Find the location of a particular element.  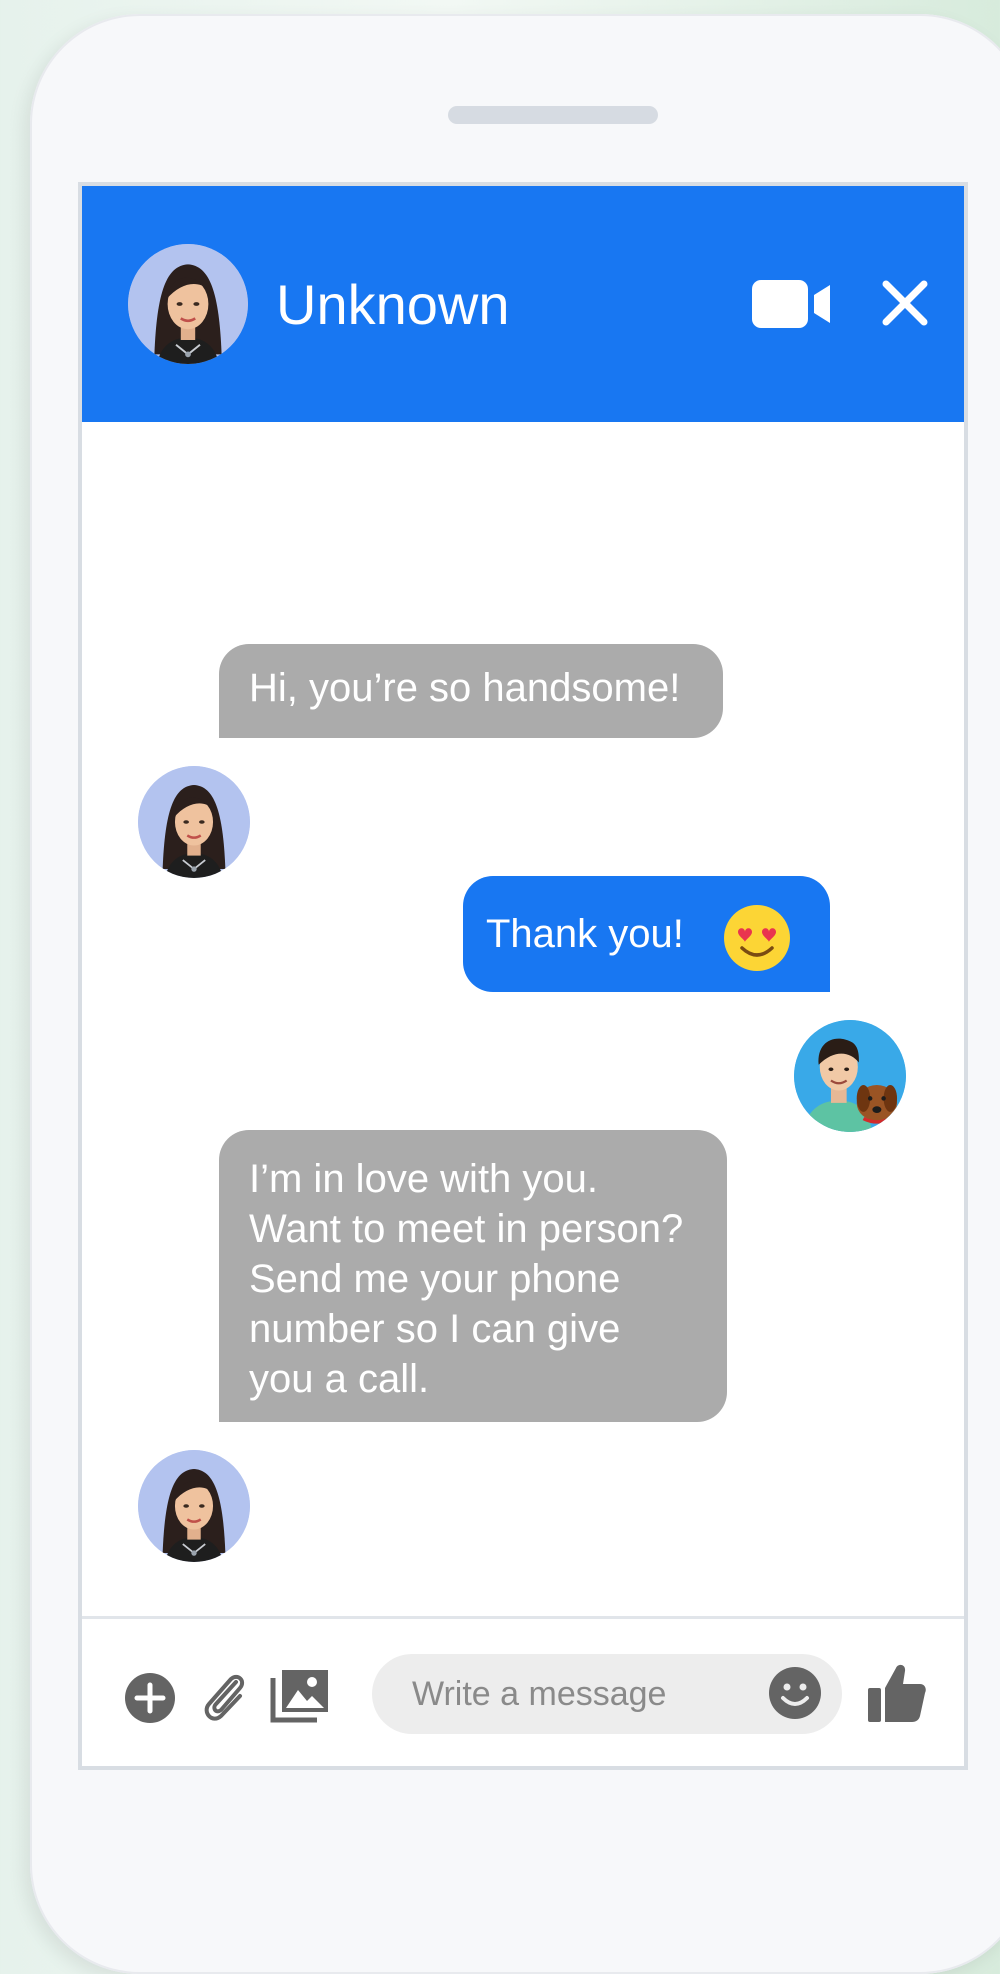

thumbs-up-icon is located at coordinates (897, 1693).